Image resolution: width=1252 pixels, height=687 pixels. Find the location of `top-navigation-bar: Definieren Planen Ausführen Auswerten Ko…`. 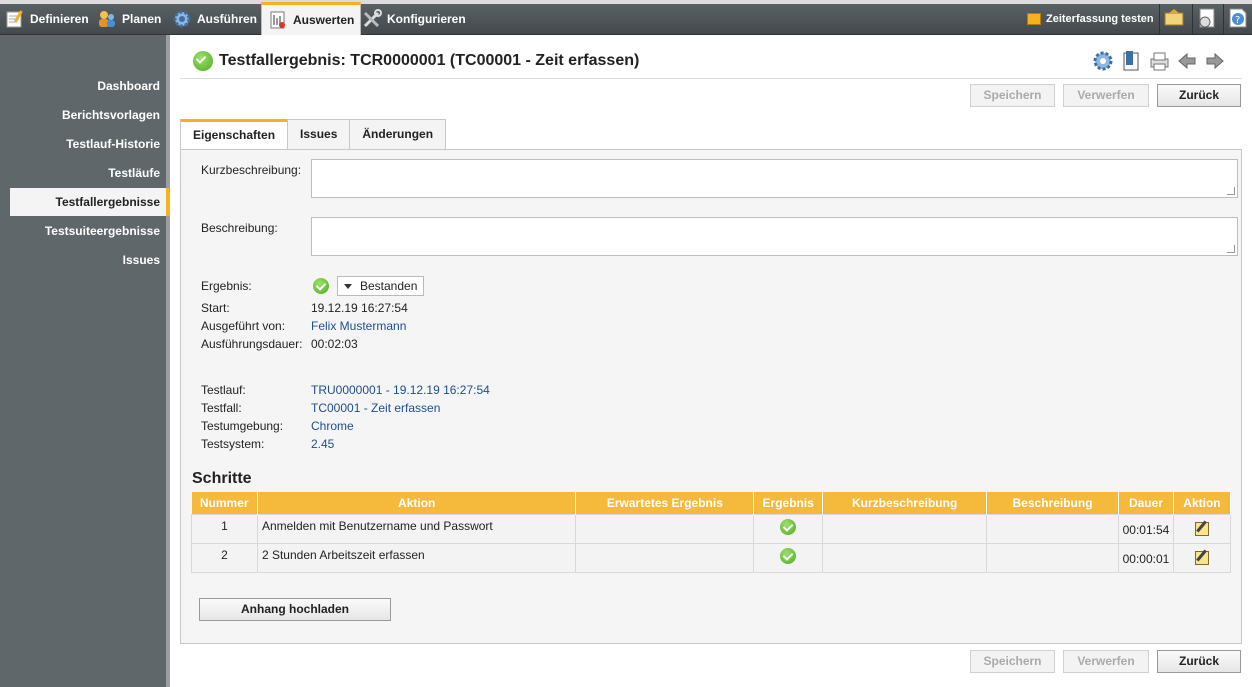

top-navigation-bar: Definieren Planen Ausführen Auswerten Ko… is located at coordinates (626, 17).